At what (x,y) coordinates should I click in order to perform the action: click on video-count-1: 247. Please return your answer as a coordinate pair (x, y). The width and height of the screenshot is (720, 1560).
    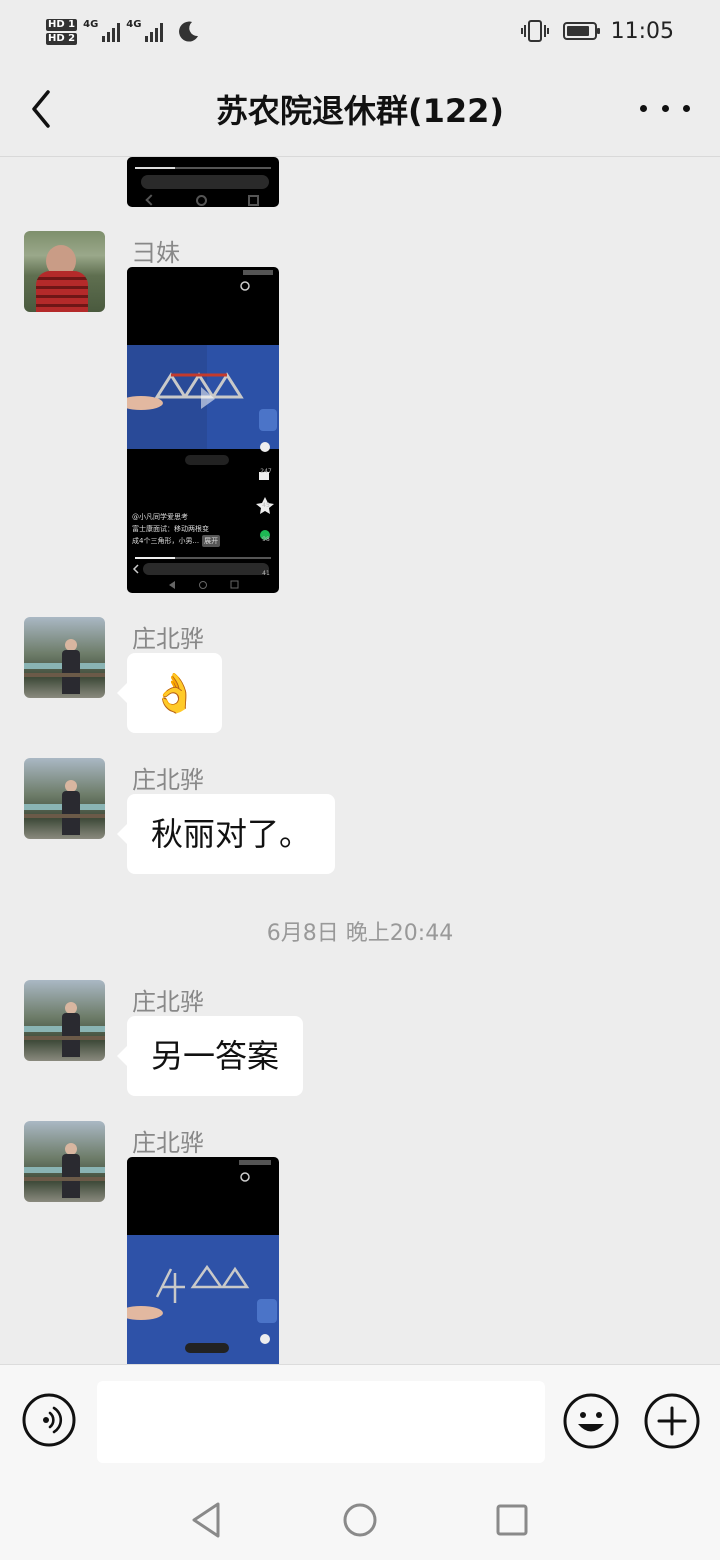
    Looking at the image, I should click on (266, 471).